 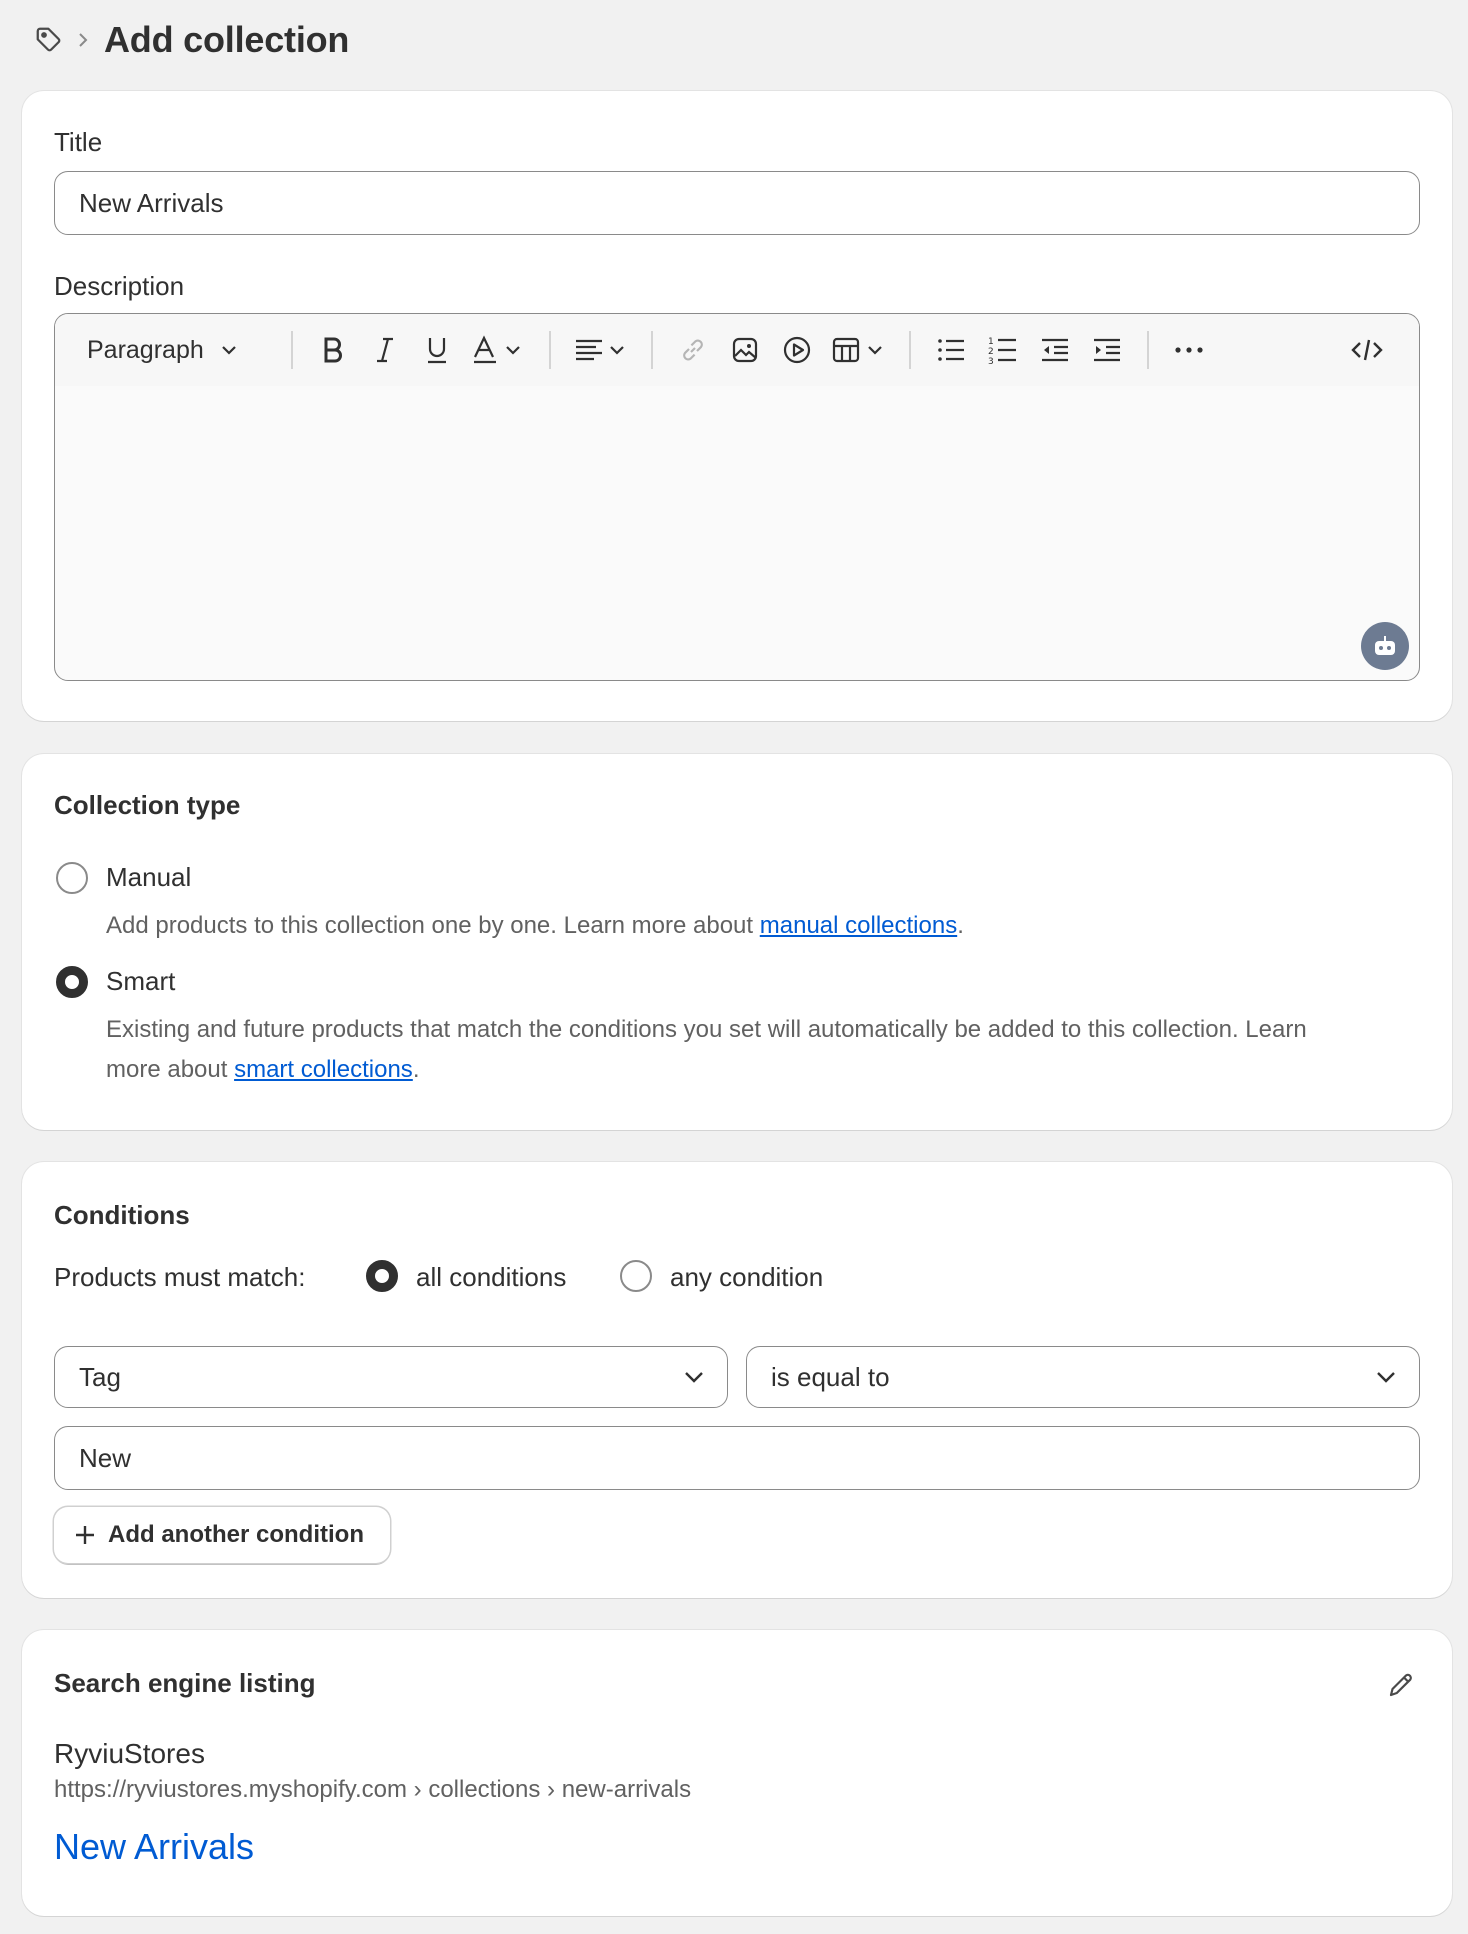 I want to click on condition-value-text: New, so click(x=105, y=1457).